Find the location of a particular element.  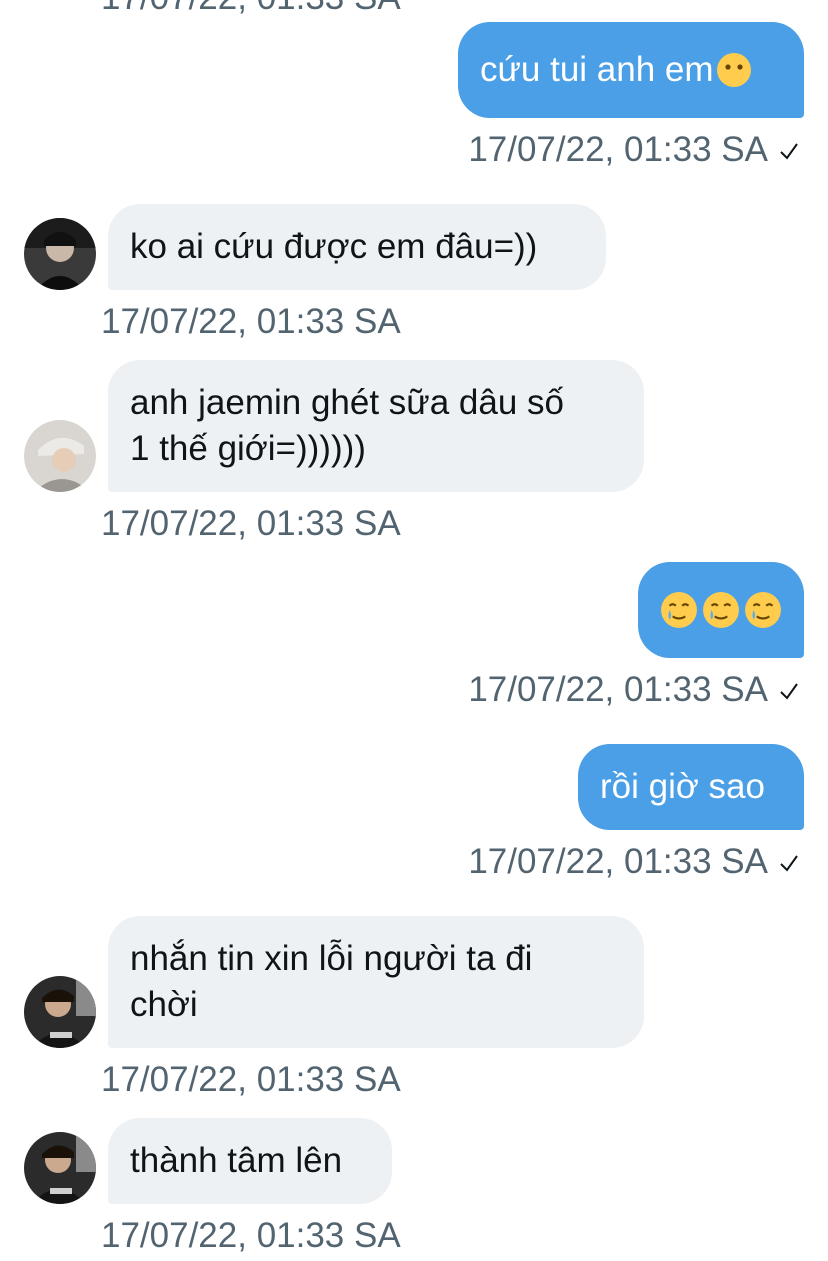

outgoing-message-bubble: rồi giờ sao is located at coordinates (691, 787).